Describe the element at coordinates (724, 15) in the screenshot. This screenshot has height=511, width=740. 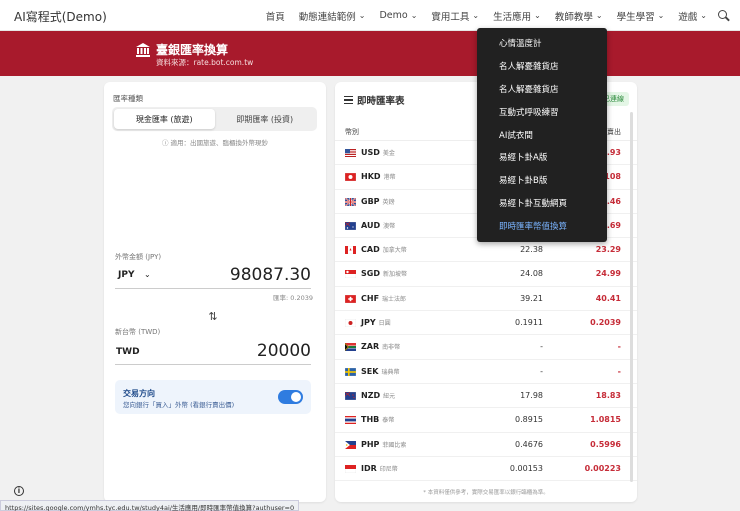
I see `search-icon` at that location.